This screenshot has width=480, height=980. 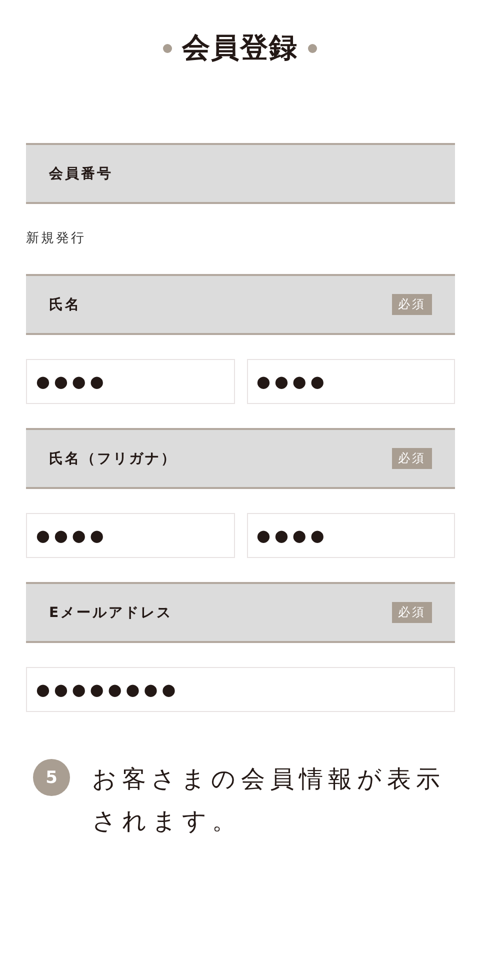 What do you see at coordinates (111, 613) in the screenshot?
I see `section-label: Eメールアドレス` at bounding box center [111, 613].